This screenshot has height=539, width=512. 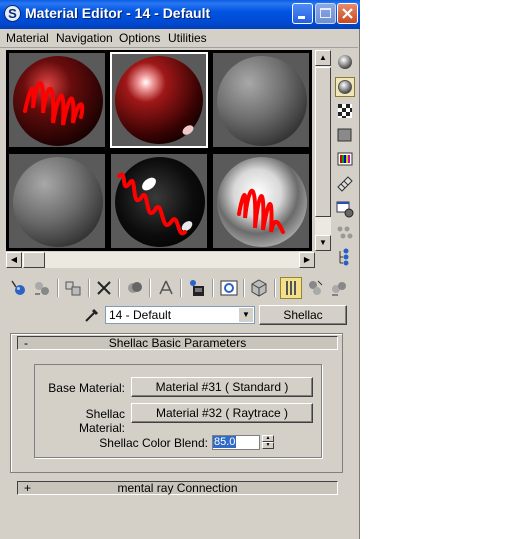 I want to click on title-bar: S Material Editor - 14 - Default, so click(x=180, y=14).